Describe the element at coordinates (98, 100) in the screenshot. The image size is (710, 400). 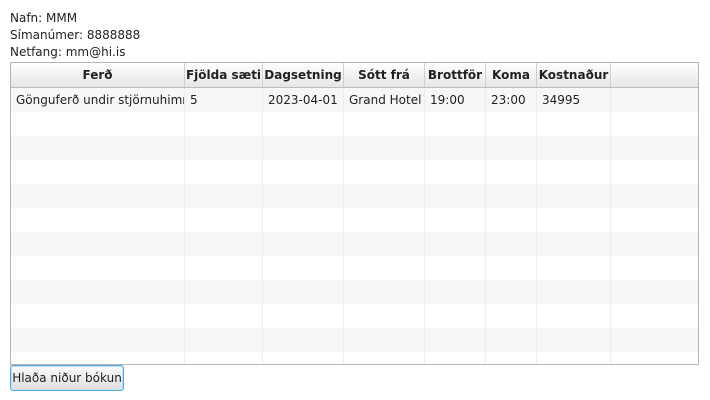
I see `cell-trip: Gönguferð undir stjörnuhimni` at that location.